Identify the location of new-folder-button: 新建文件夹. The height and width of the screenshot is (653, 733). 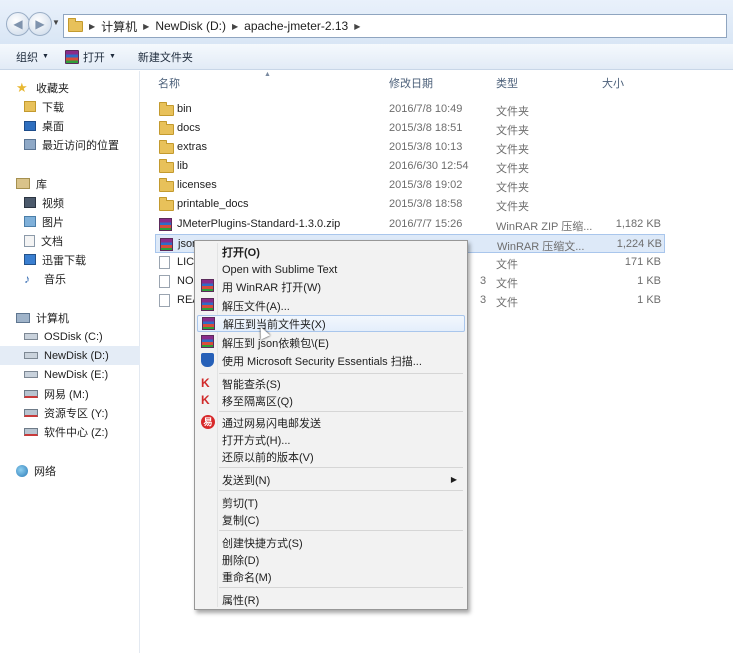
(165, 57).